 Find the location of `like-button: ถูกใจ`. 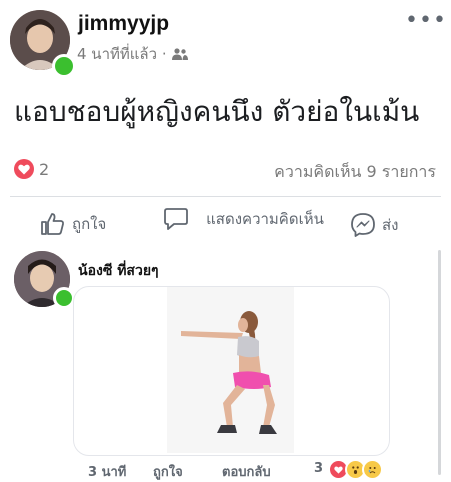

like-button: ถูกใจ is located at coordinates (73, 224).